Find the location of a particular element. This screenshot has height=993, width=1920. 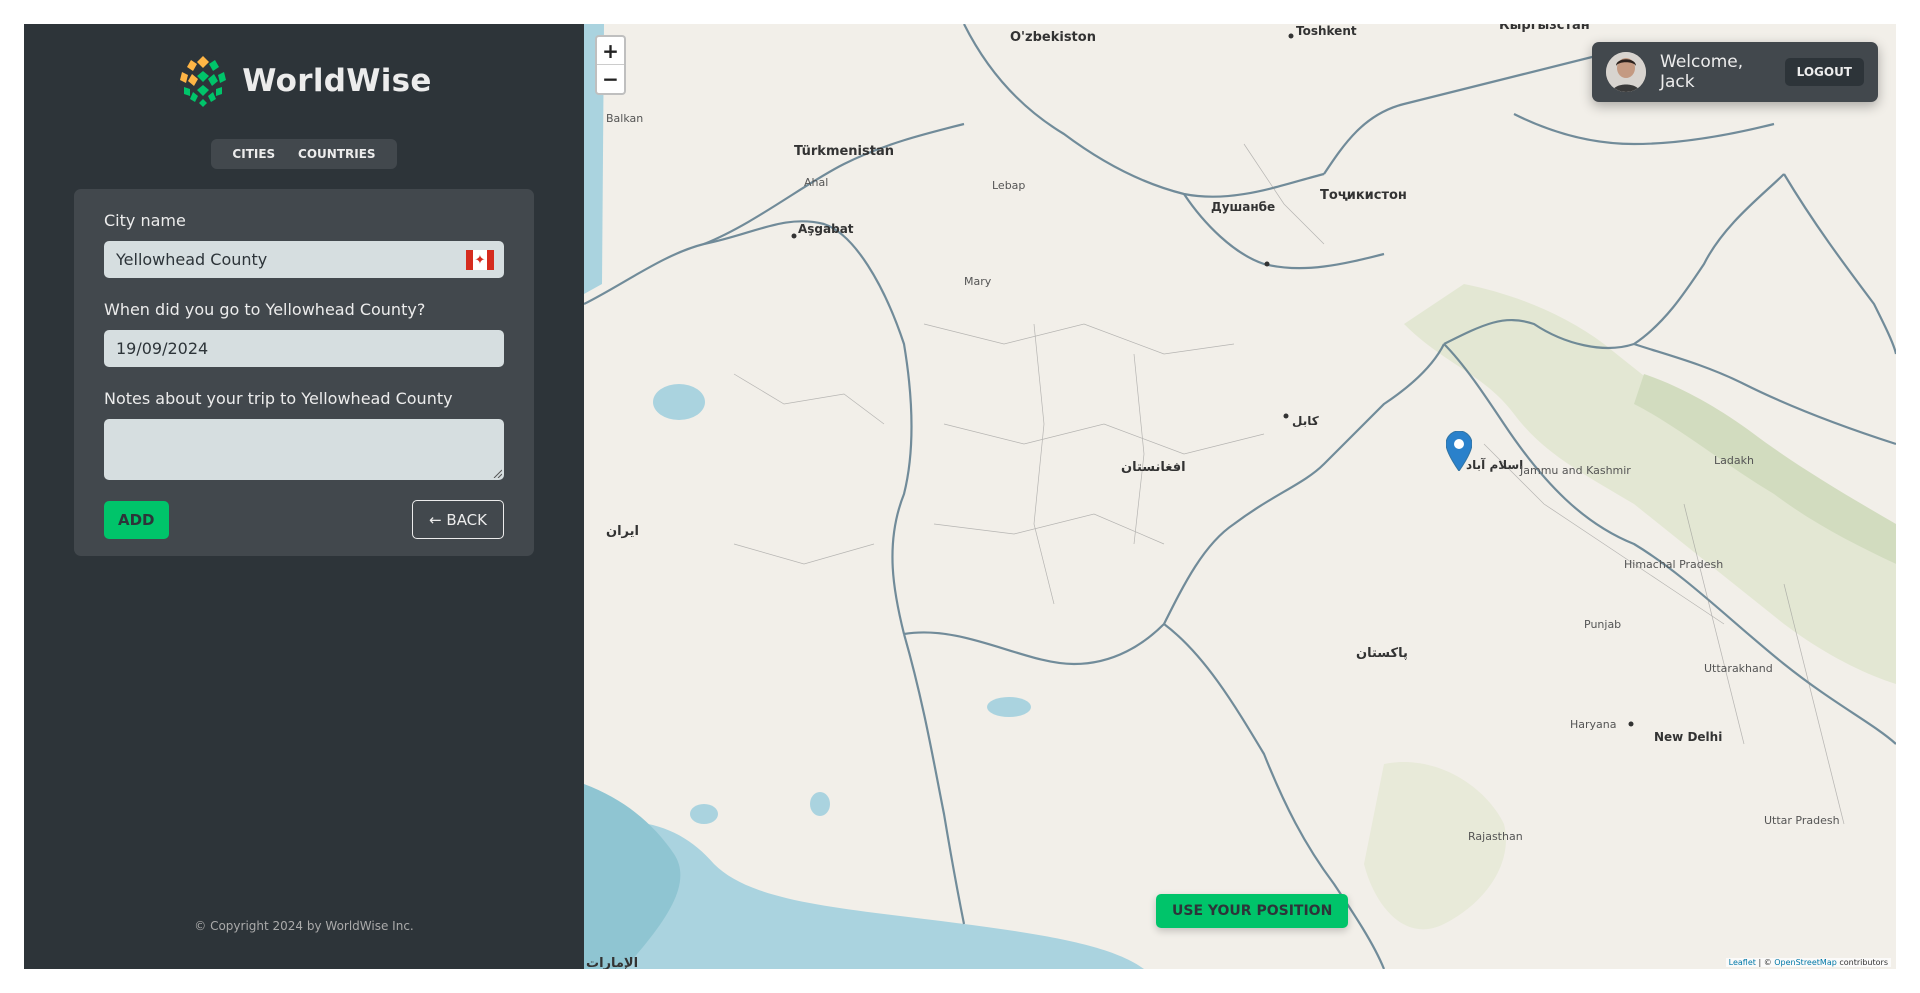

map-label-ahal: Ahal is located at coordinates (816, 182).